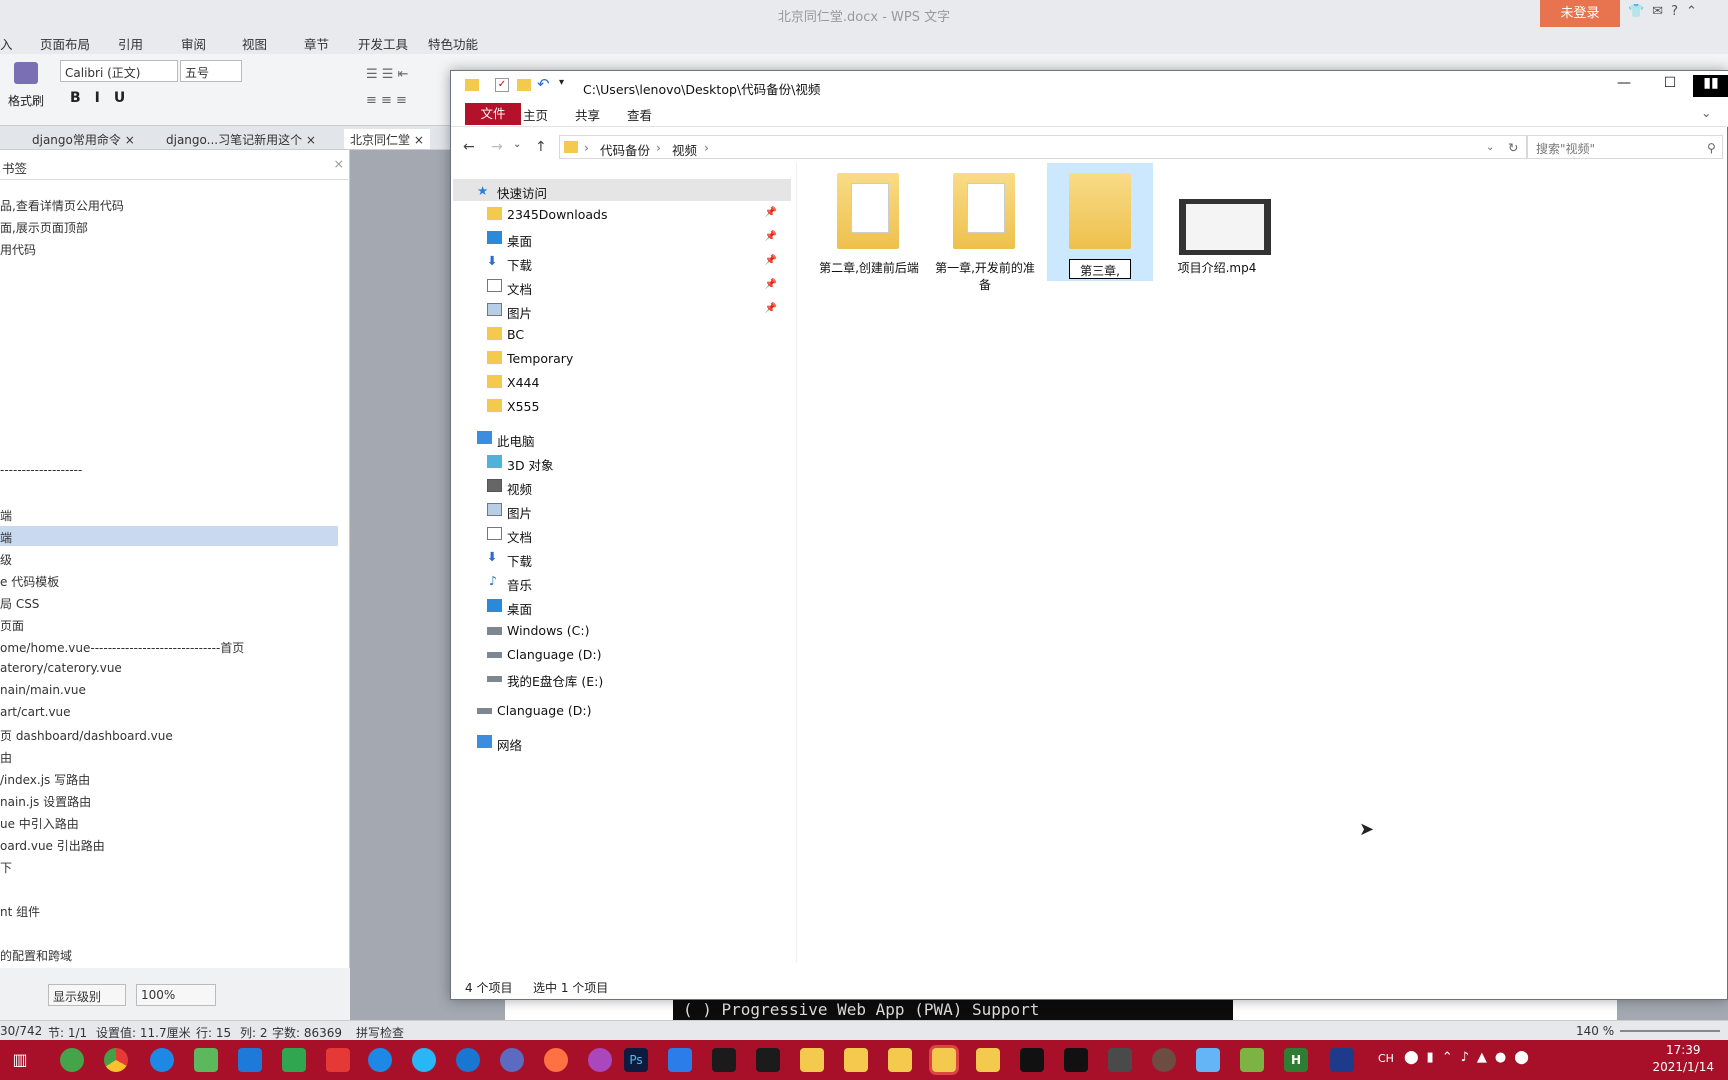 The image size is (1728, 1080). Describe the element at coordinates (169, 624) in the screenshot. I see `nav-item: 页面` at that location.